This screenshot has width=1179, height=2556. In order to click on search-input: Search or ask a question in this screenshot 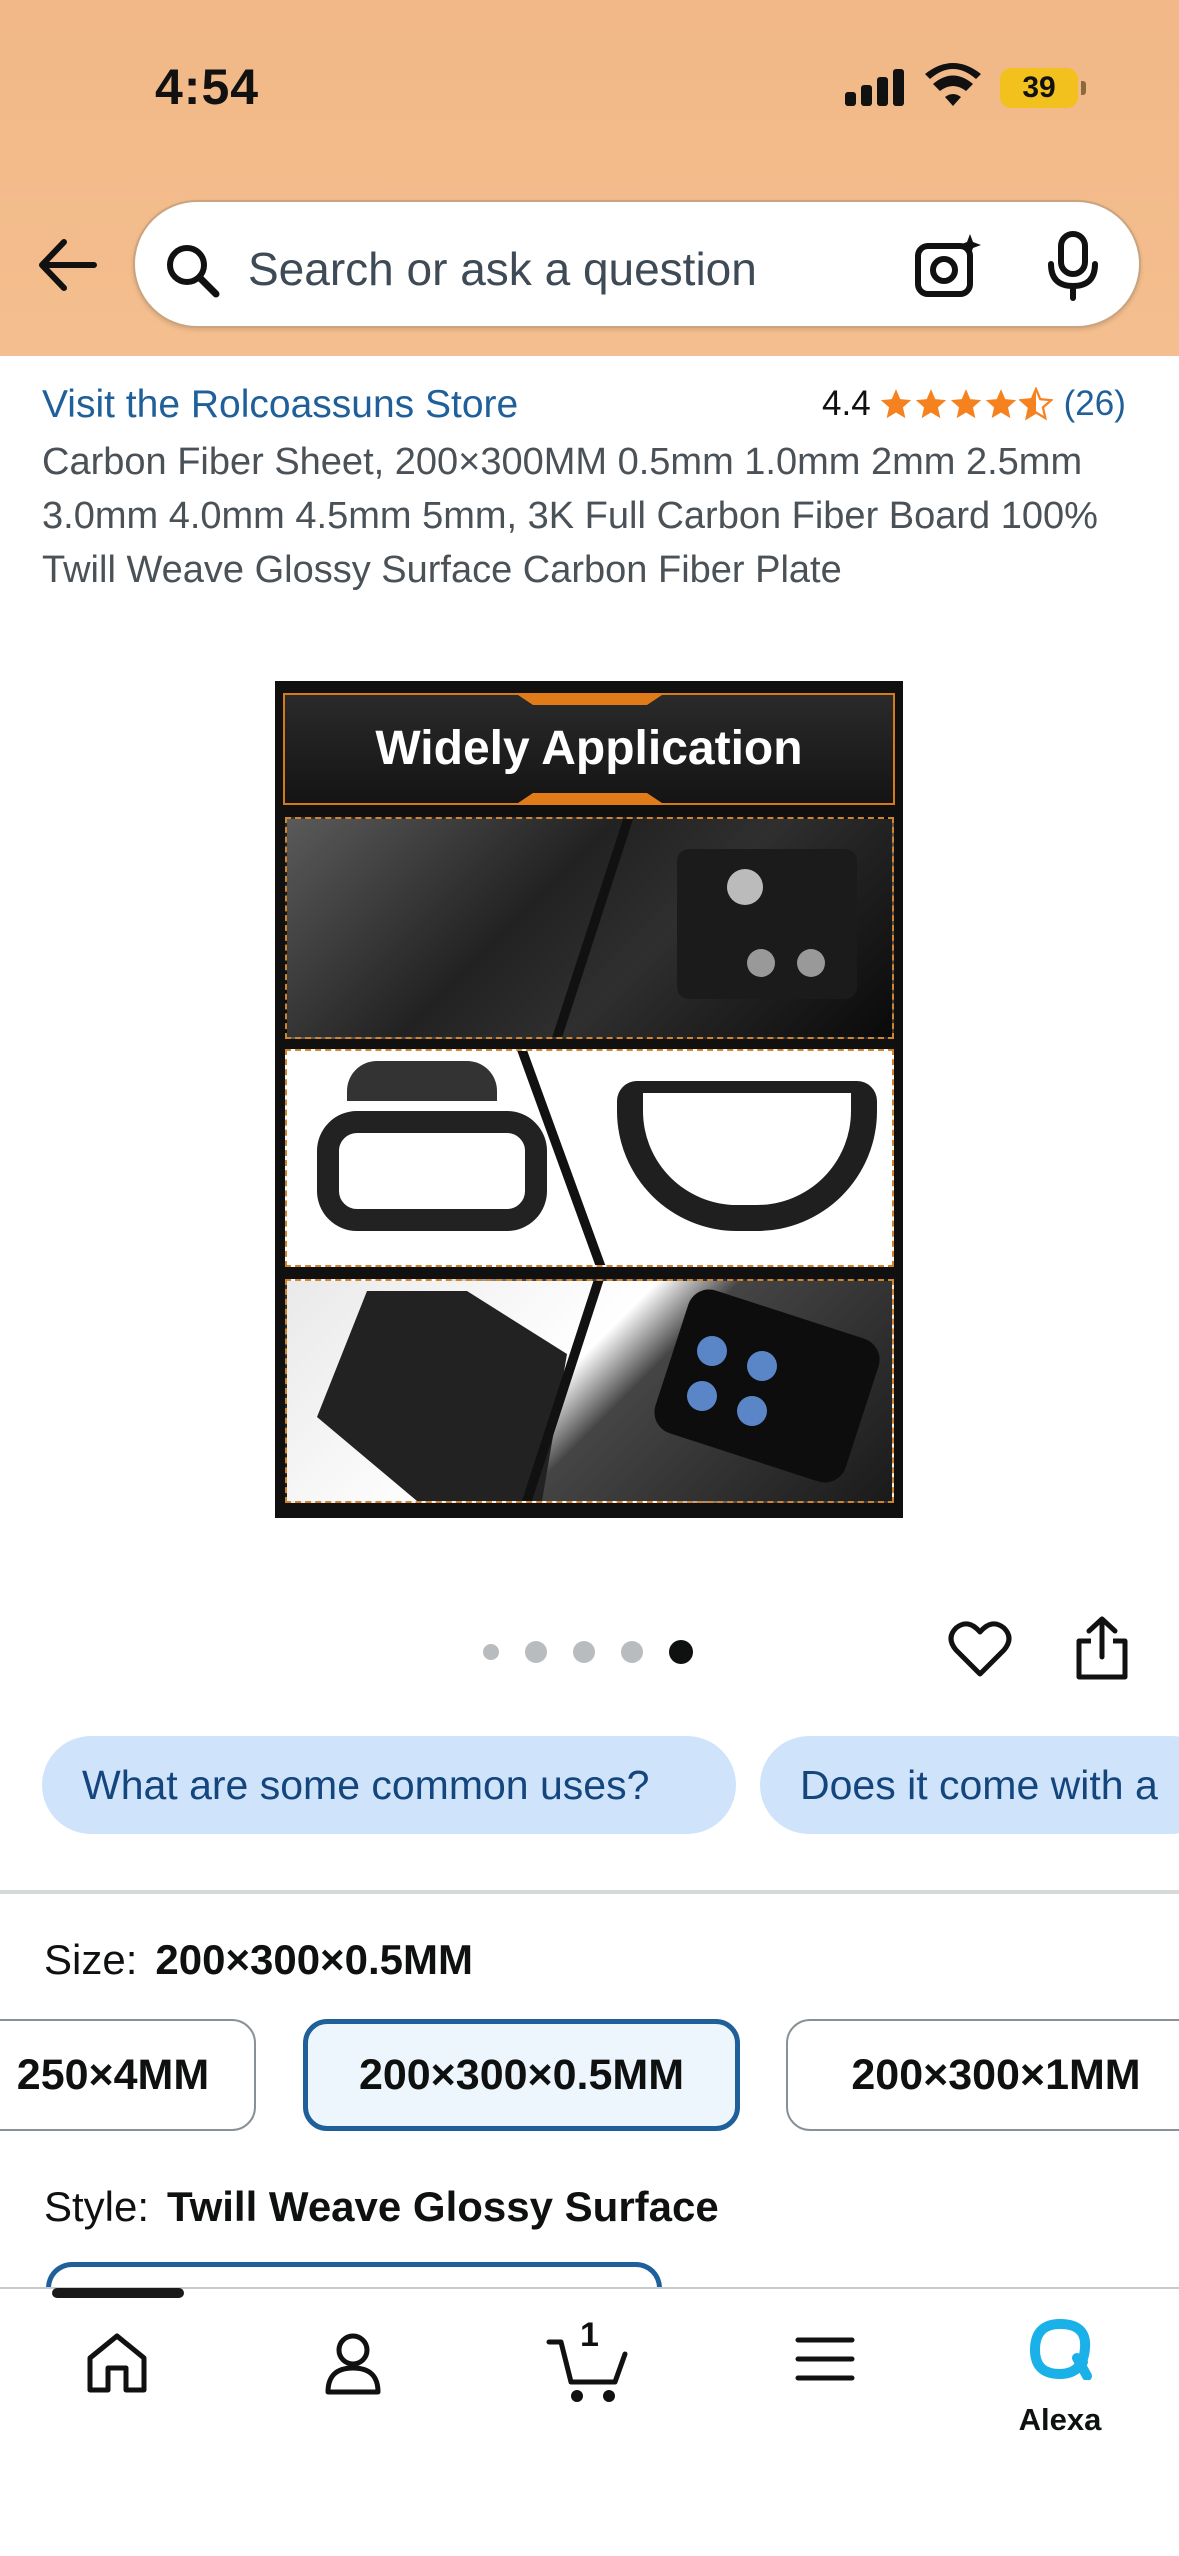, I will do `click(502, 269)`.